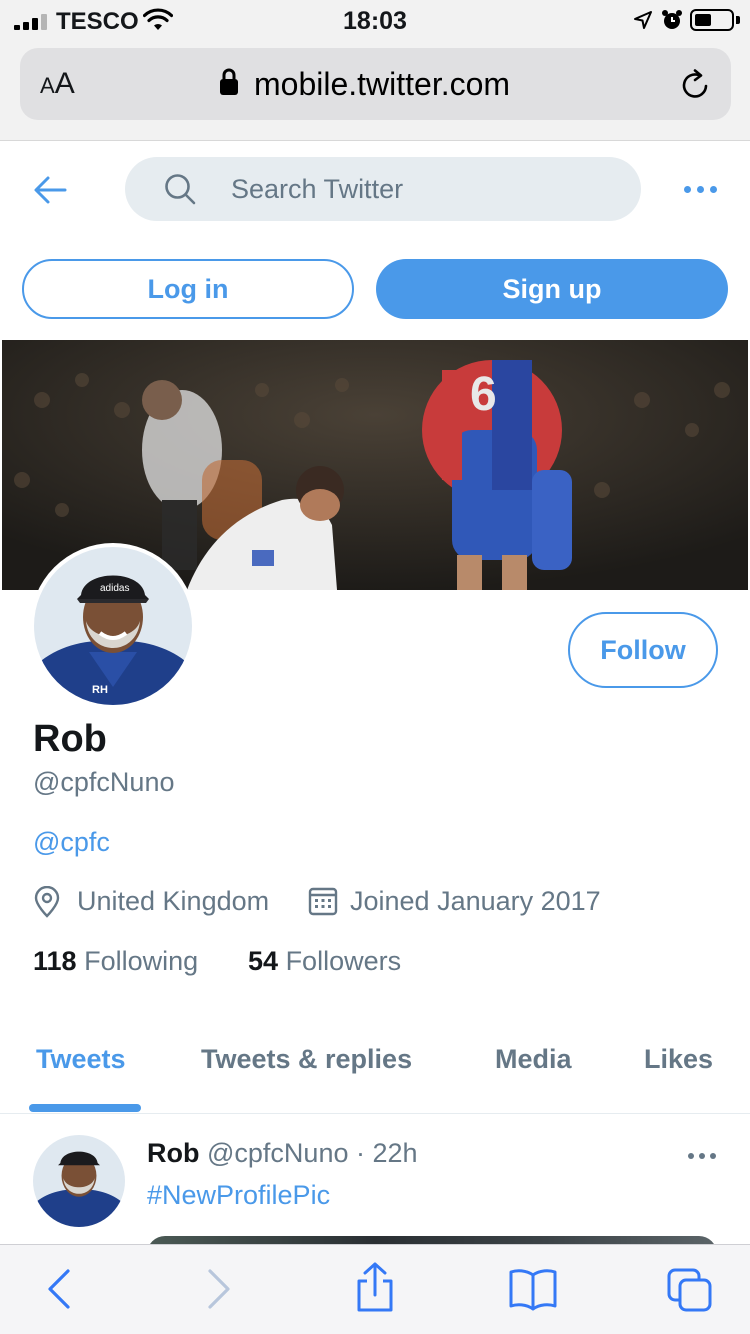 The image size is (750, 1334). Describe the element at coordinates (278, 1153) in the screenshot. I see `tweet-author-handle: @cpfcNuno` at that location.